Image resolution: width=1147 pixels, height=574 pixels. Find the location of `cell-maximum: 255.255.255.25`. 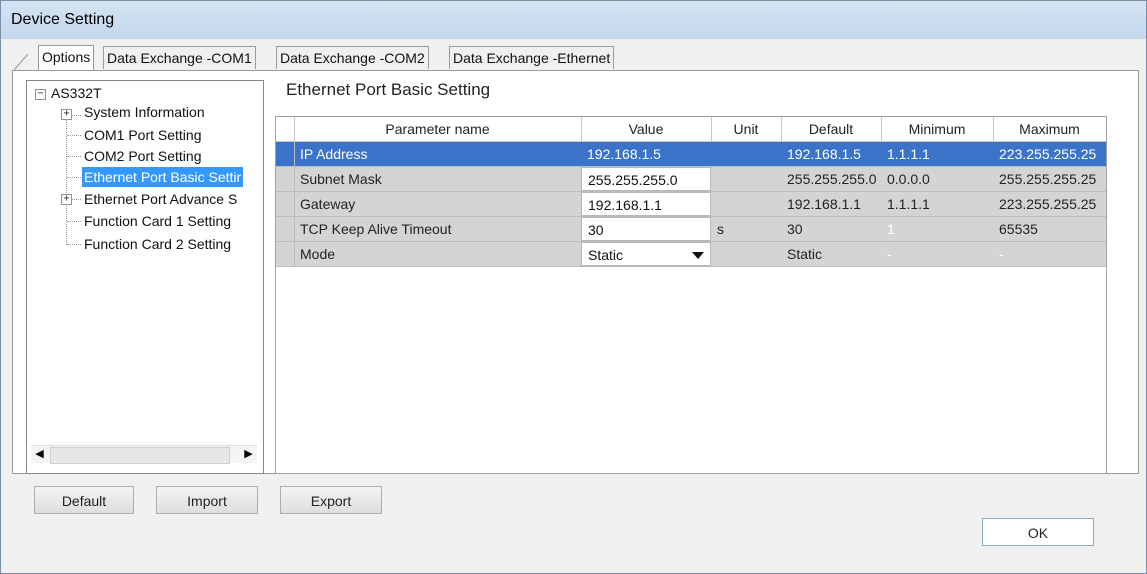

cell-maximum: 255.255.255.25 is located at coordinates (1048, 179).